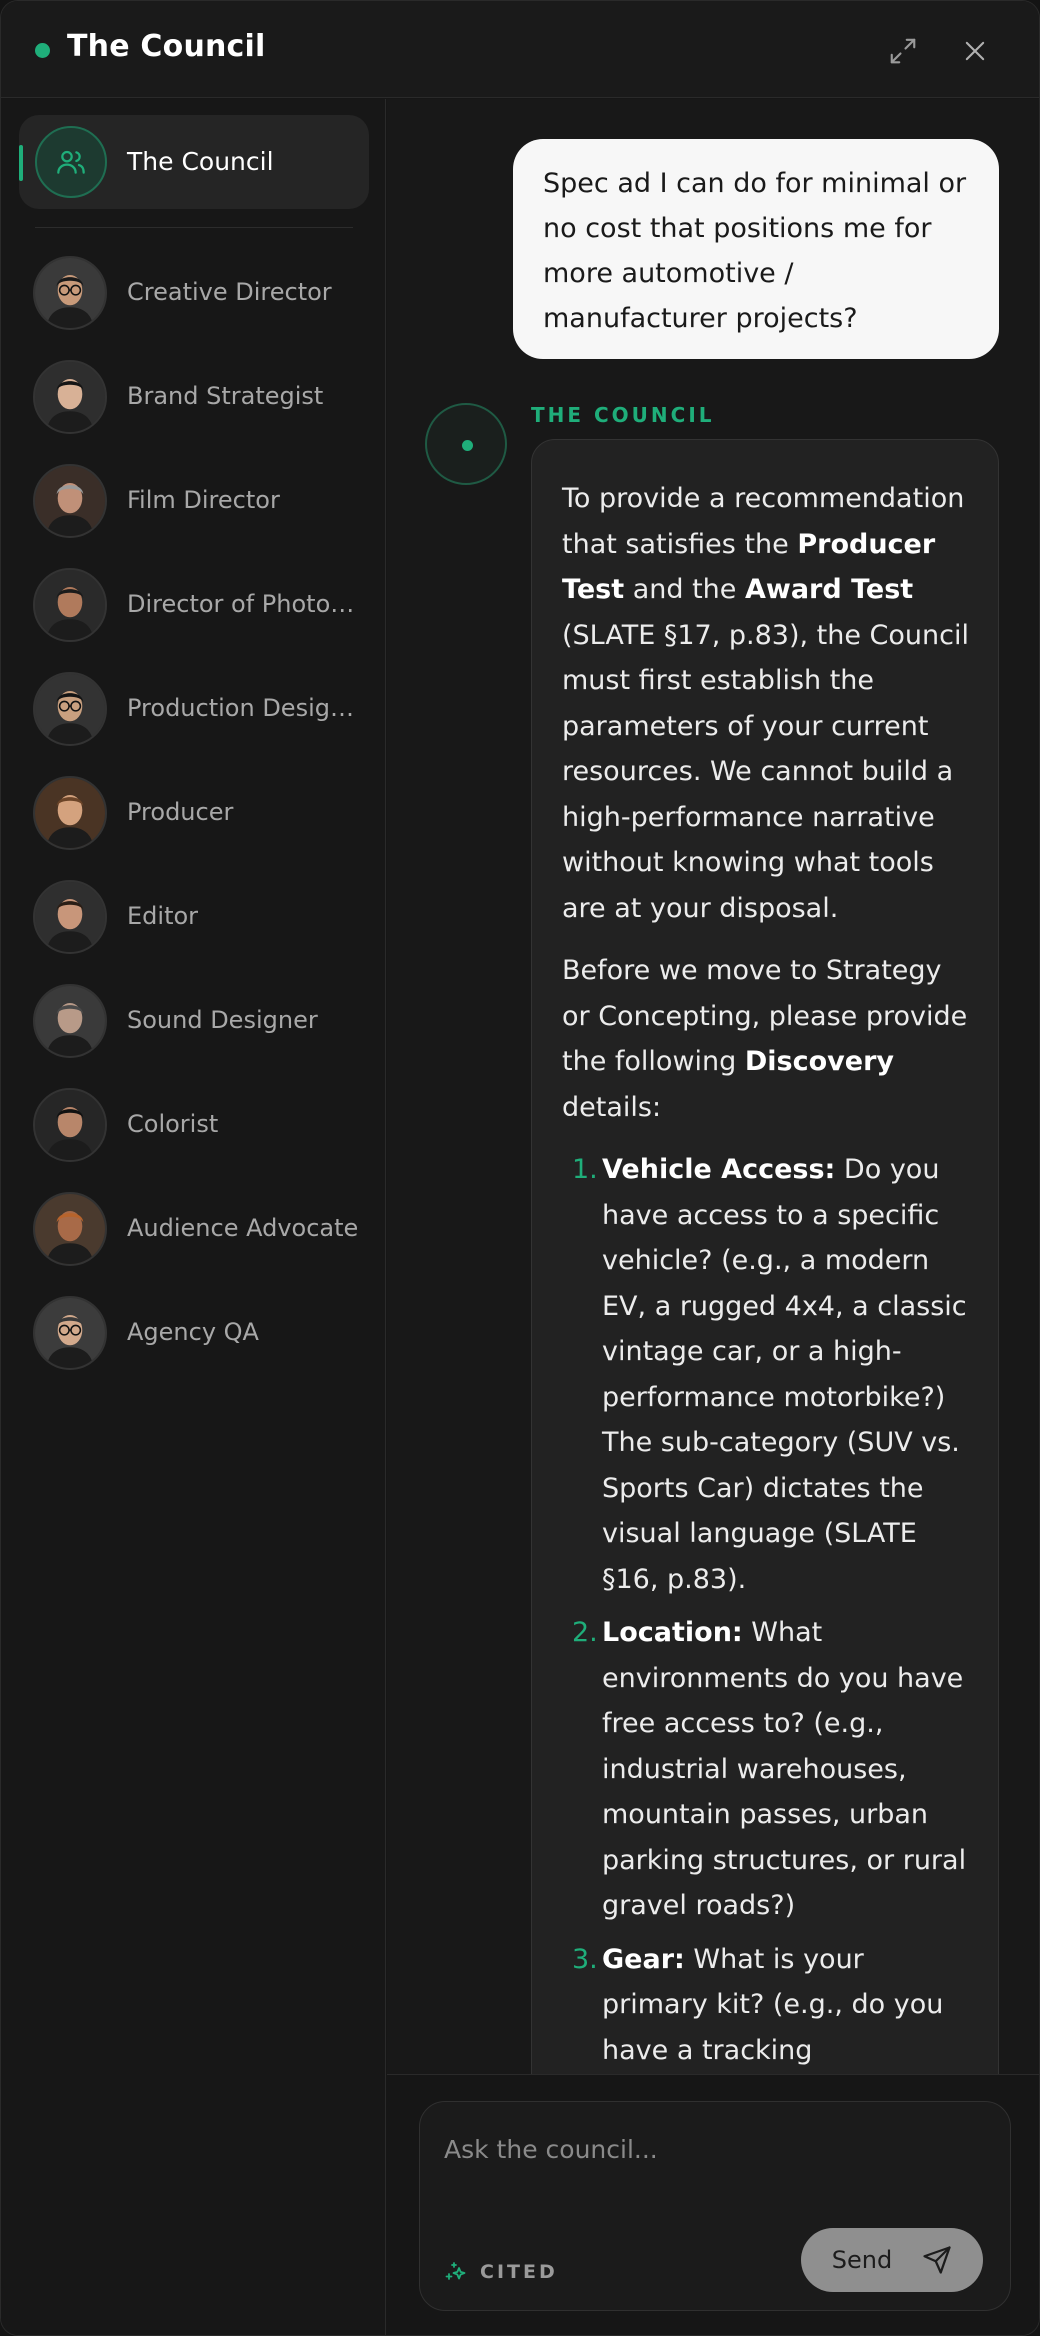 The image size is (1040, 2336). Describe the element at coordinates (247, 604) in the screenshot. I see `sidebar-item-label: Director of Photography` at that location.